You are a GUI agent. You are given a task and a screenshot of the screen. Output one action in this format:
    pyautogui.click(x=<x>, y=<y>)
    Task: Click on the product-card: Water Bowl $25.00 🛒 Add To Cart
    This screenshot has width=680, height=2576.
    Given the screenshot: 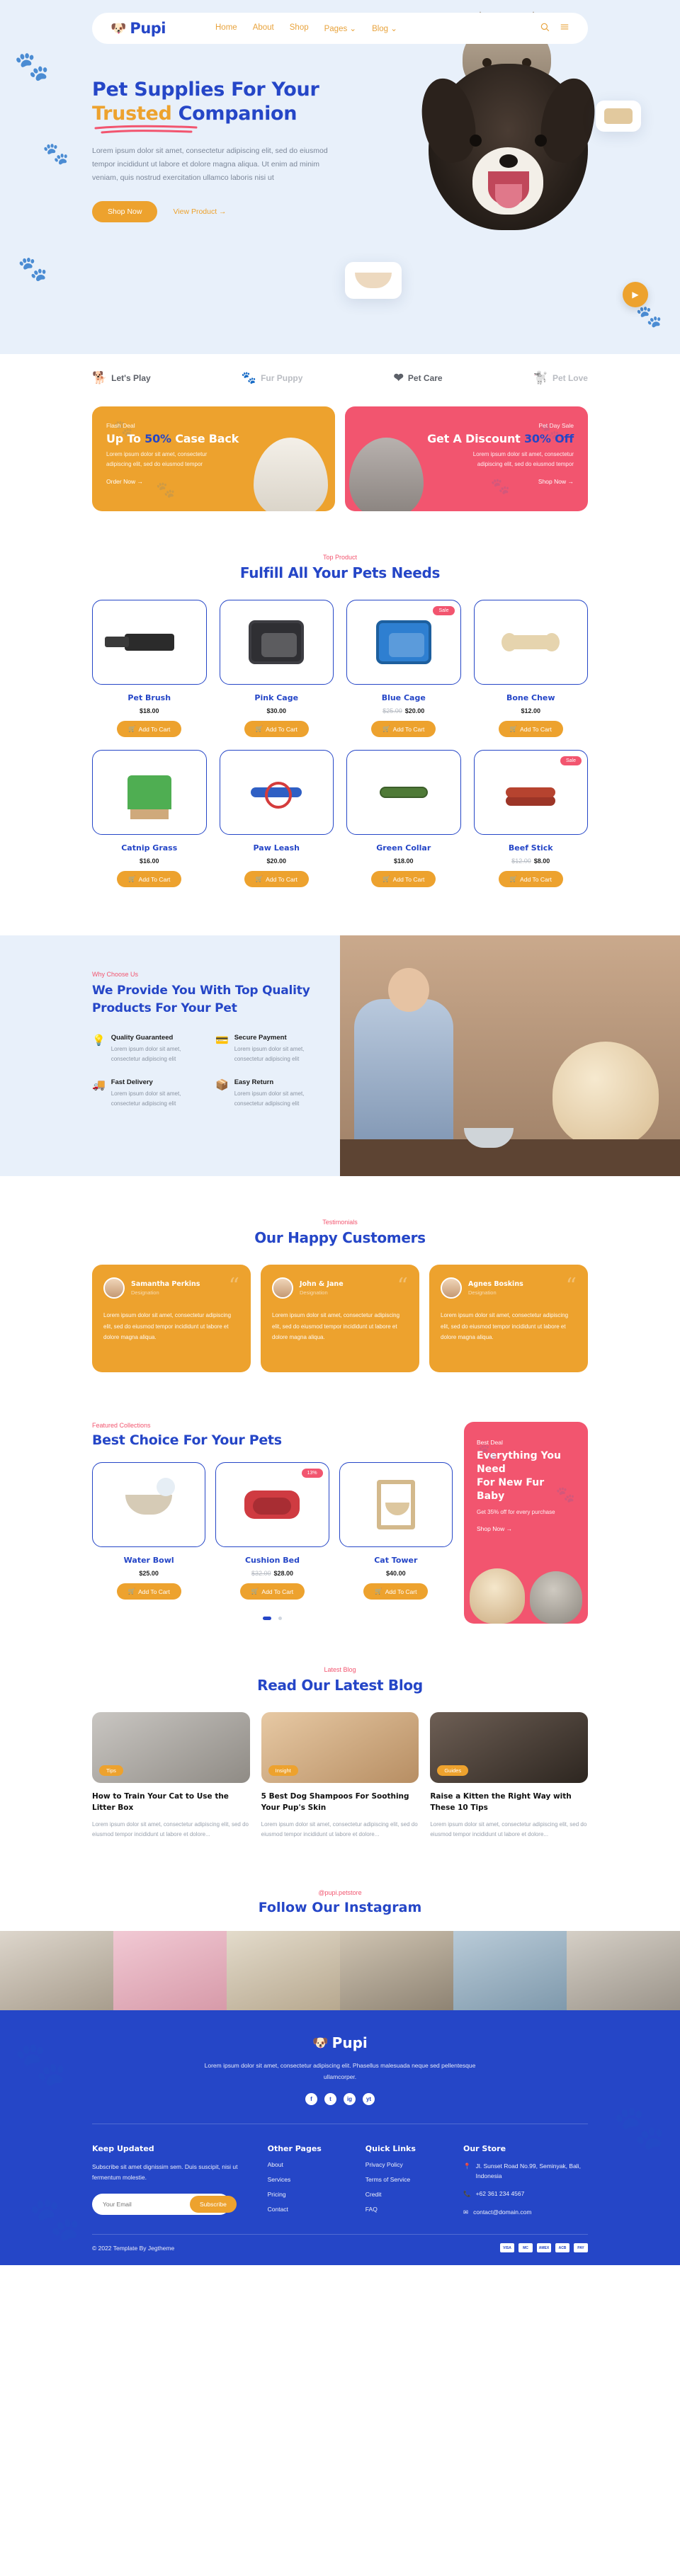 What is the action you would take?
    pyautogui.click(x=149, y=1531)
    